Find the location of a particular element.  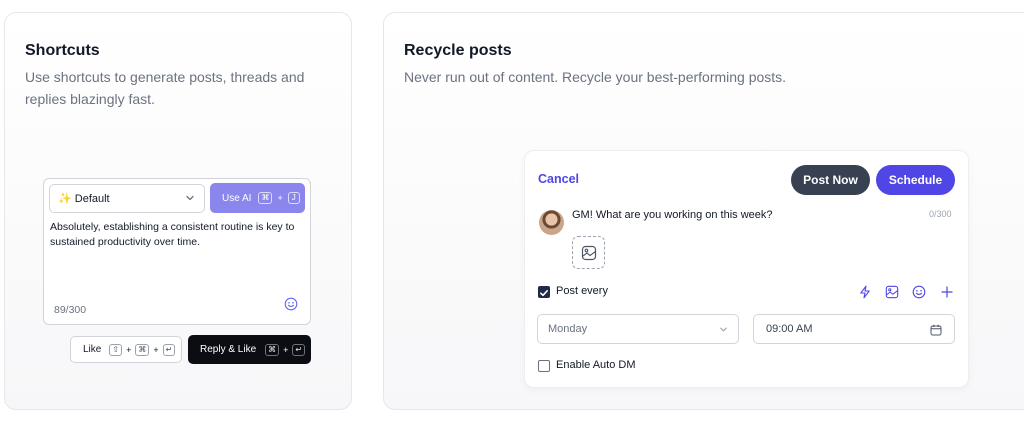

use-ai-label: Use AI is located at coordinates (237, 198).